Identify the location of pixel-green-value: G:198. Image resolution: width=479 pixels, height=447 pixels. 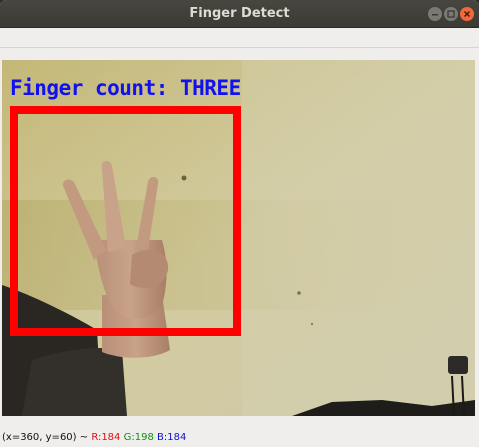
(138, 437).